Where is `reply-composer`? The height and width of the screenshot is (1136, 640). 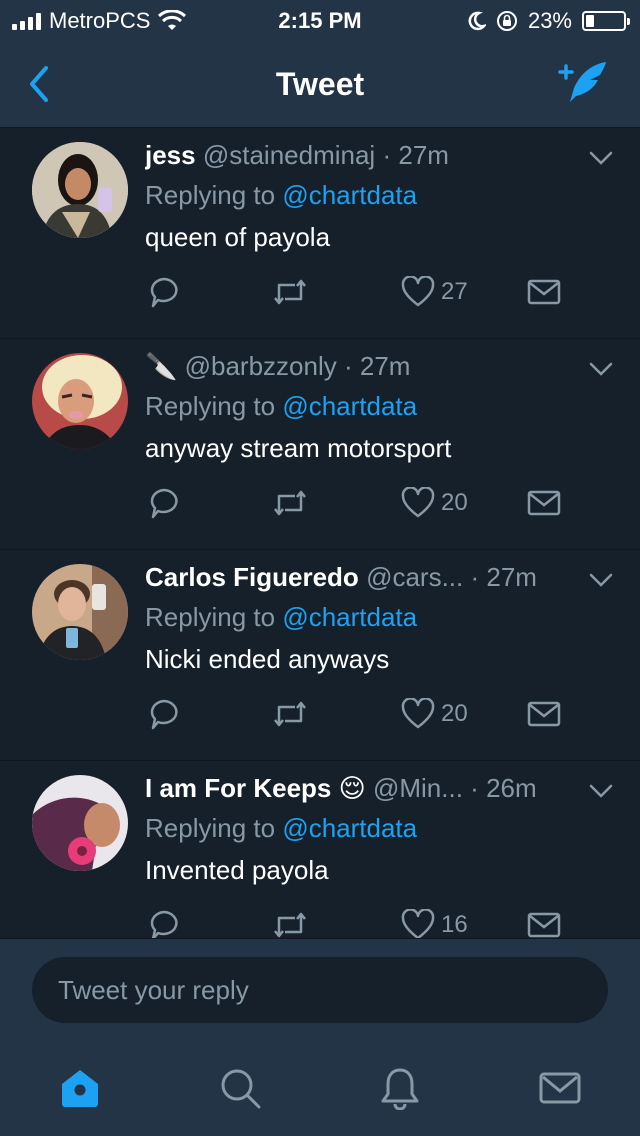 reply-composer is located at coordinates (320, 988).